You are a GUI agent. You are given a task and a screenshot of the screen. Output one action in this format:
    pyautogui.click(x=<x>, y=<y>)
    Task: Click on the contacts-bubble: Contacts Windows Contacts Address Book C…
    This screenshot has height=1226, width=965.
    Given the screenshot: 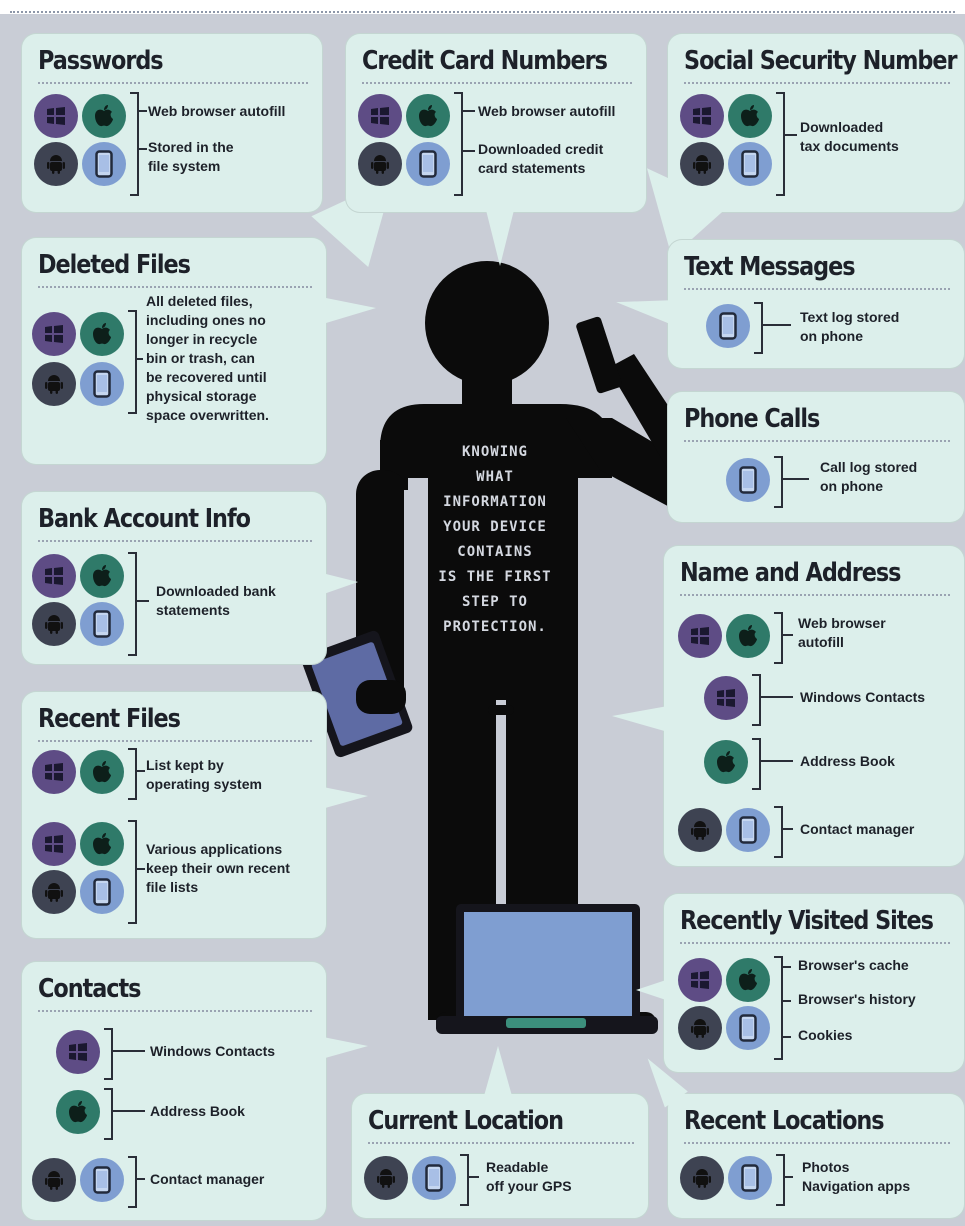 What is the action you would take?
    pyautogui.click(x=195, y=1091)
    